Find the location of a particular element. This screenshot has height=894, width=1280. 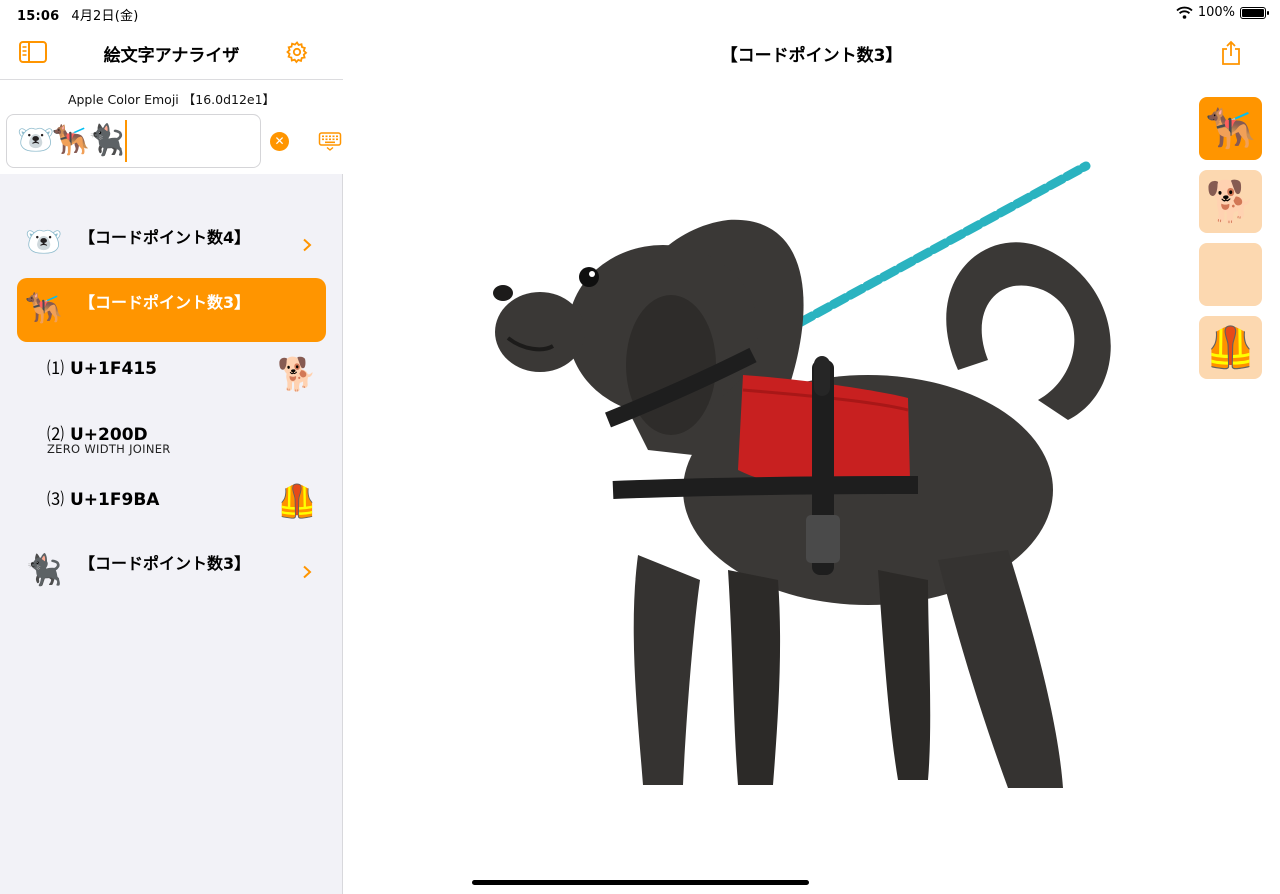

codepoint-index: ⑶ is located at coordinates (55, 500).